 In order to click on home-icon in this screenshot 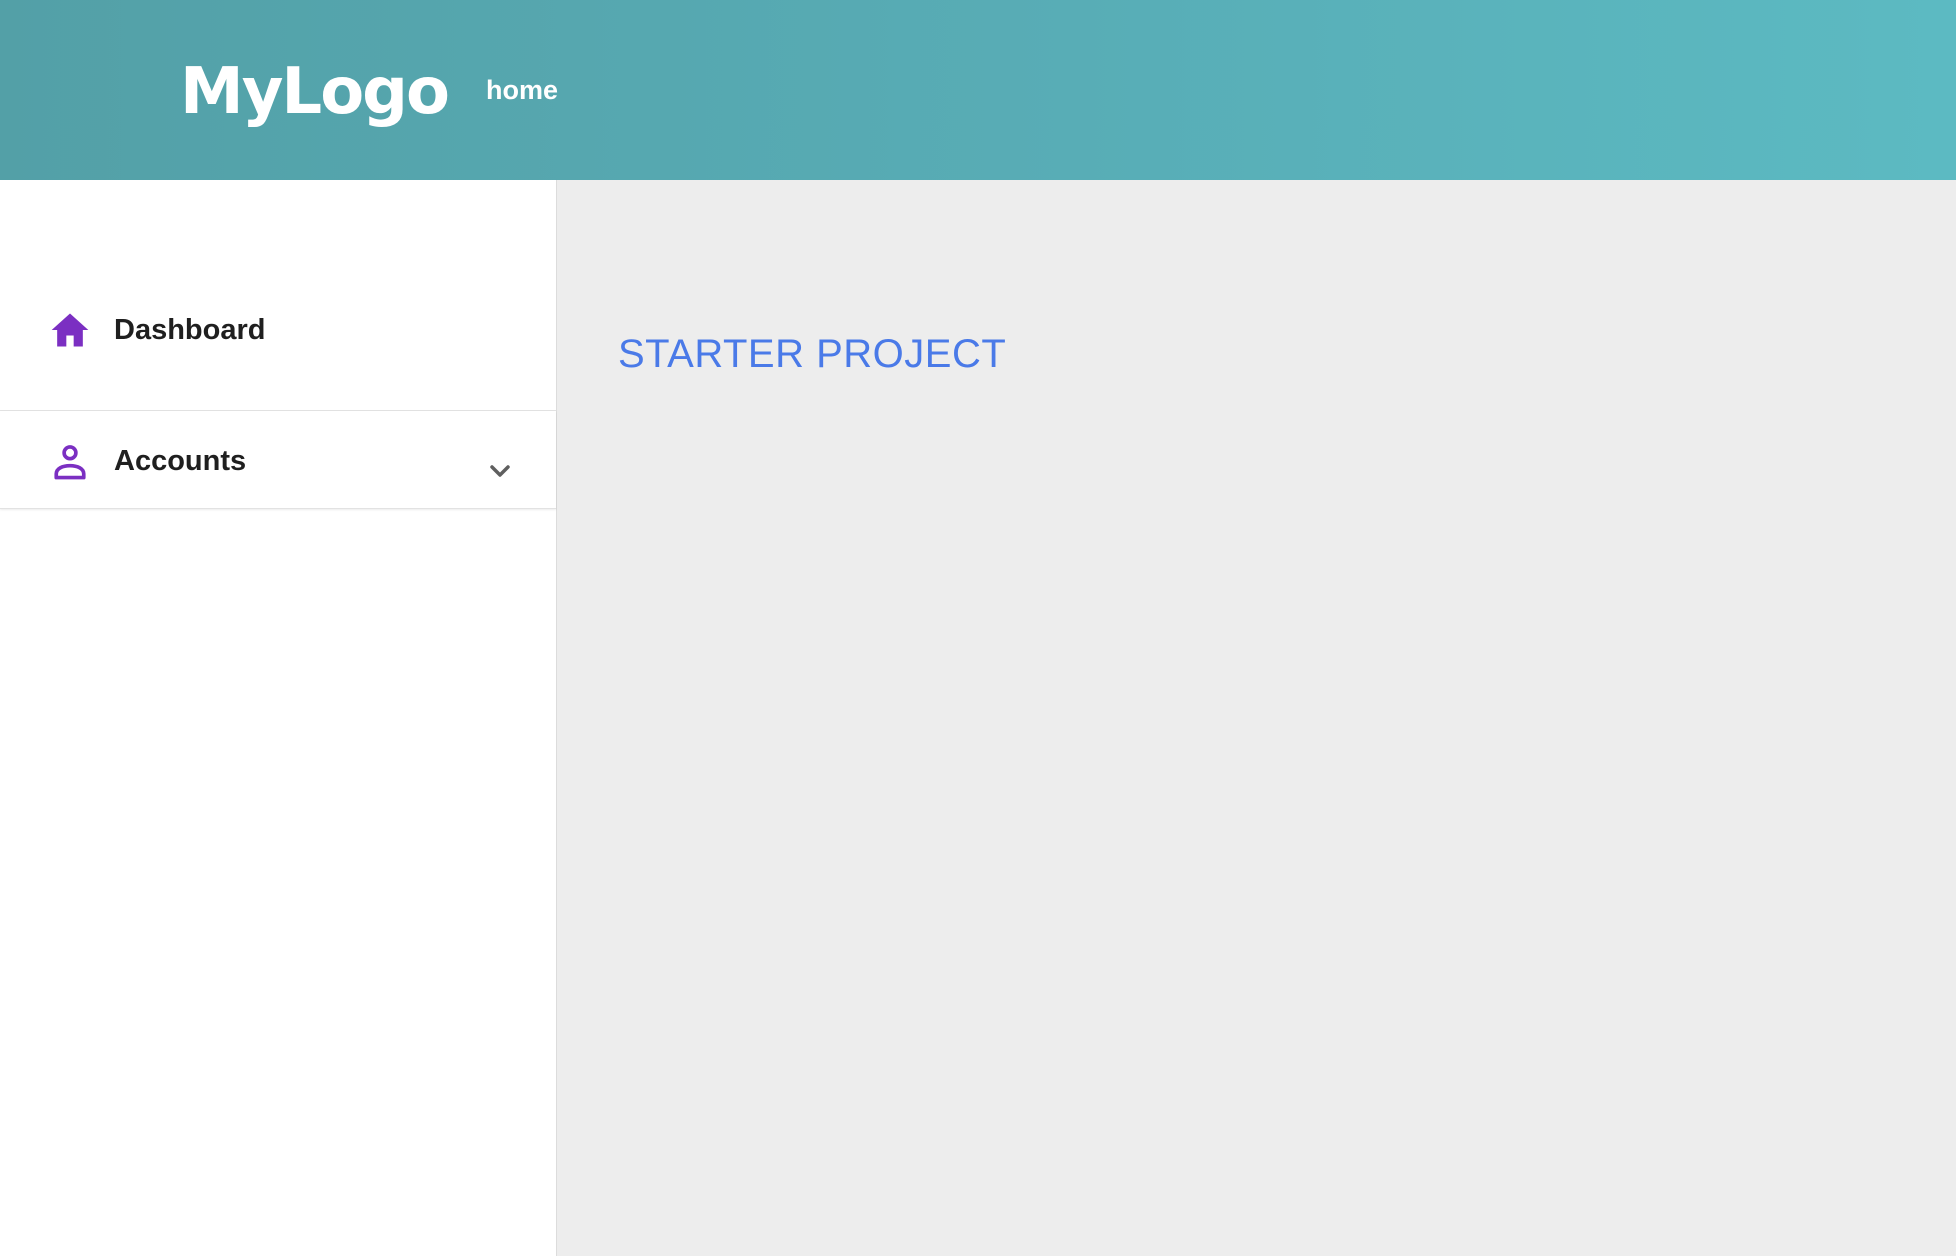, I will do `click(70, 330)`.